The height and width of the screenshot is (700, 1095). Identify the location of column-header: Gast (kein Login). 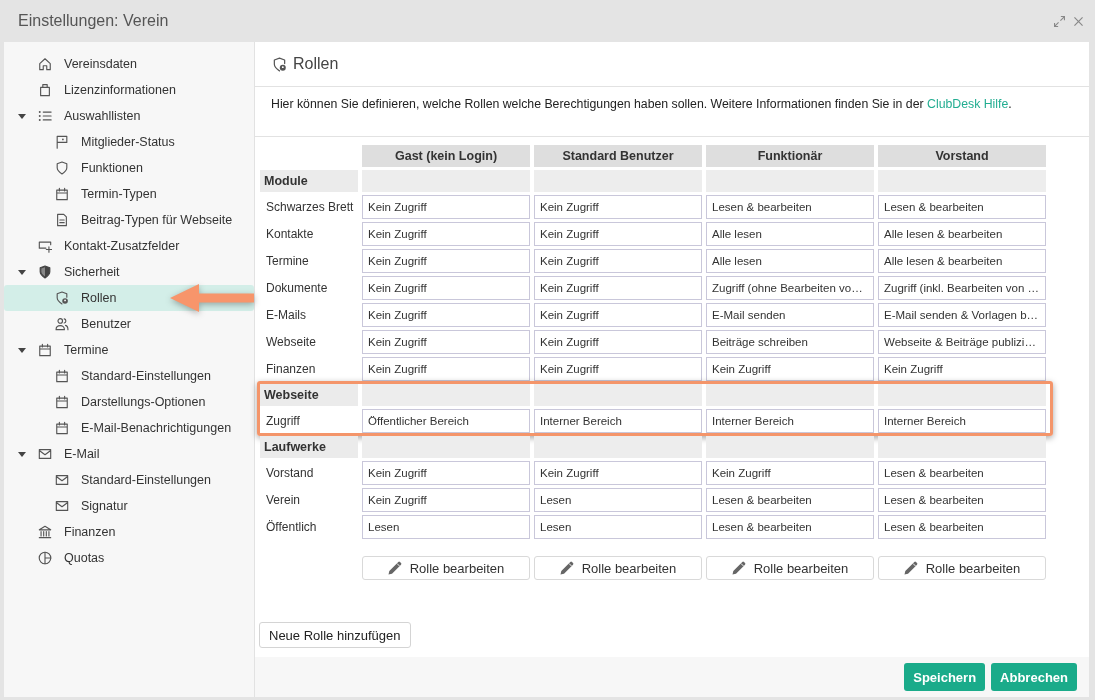
(446, 156).